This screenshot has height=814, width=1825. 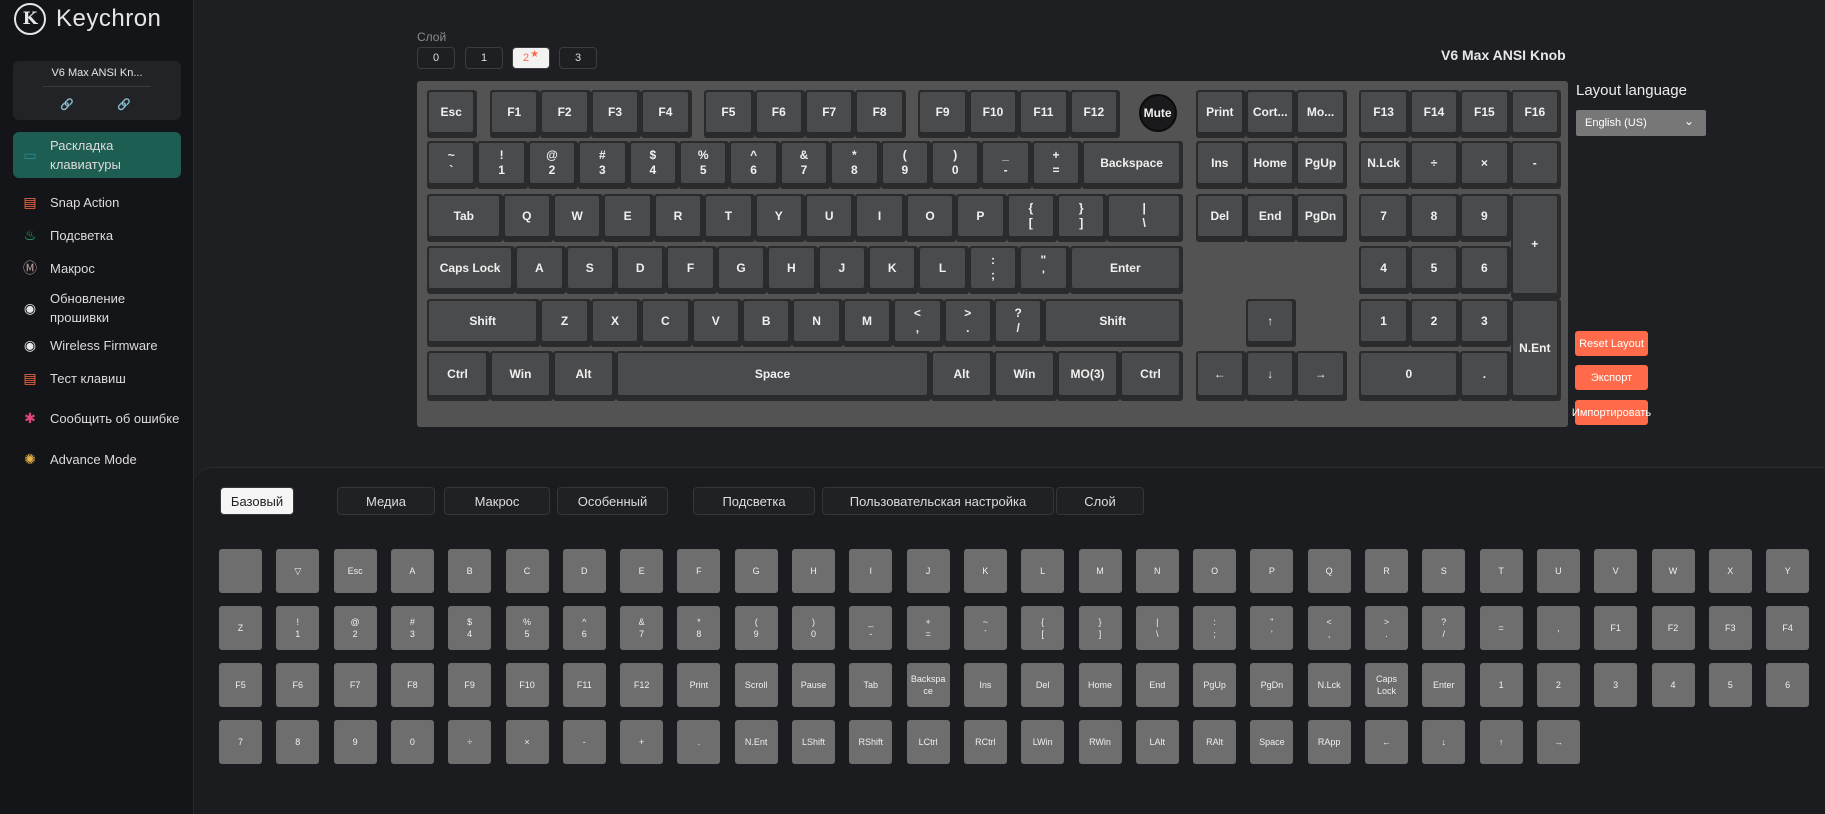 What do you see at coordinates (1501, 742) in the screenshot?
I see `keycode-key: ↑` at bounding box center [1501, 742].